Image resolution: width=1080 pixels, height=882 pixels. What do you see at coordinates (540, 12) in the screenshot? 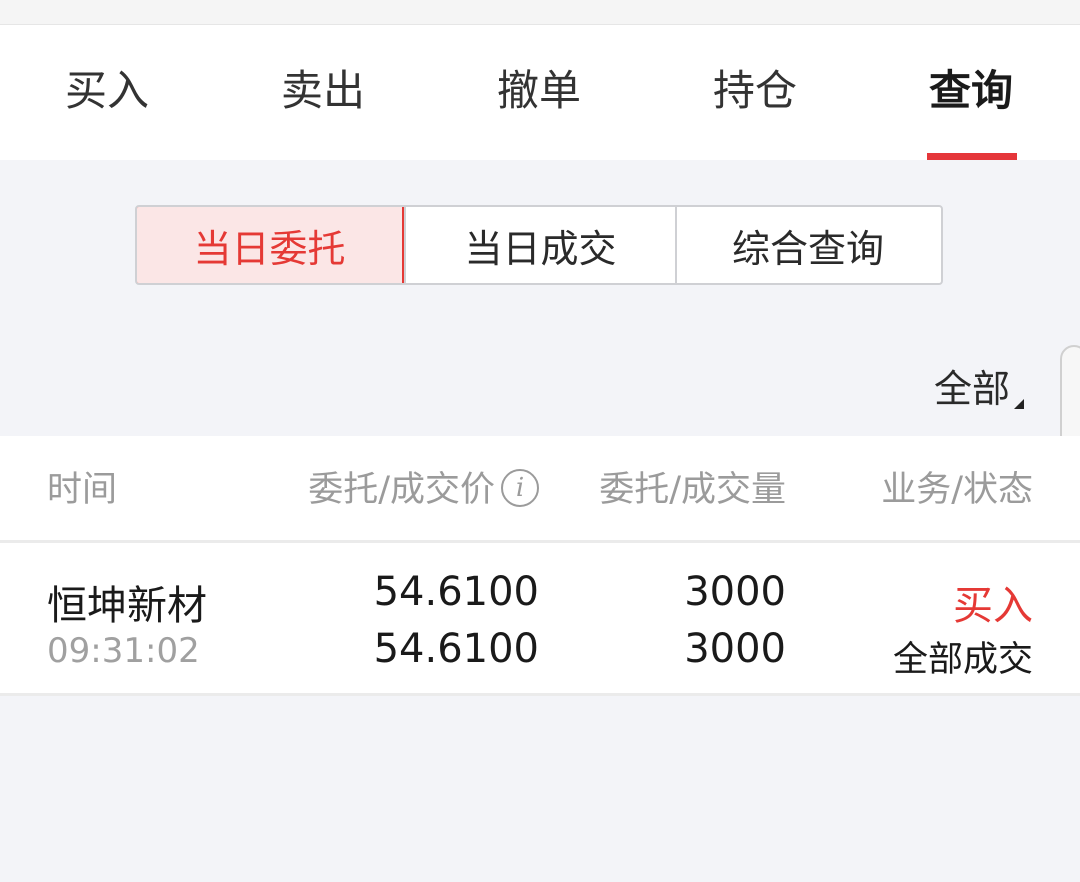
I see `status-strip` at bounding box center [540, 12].